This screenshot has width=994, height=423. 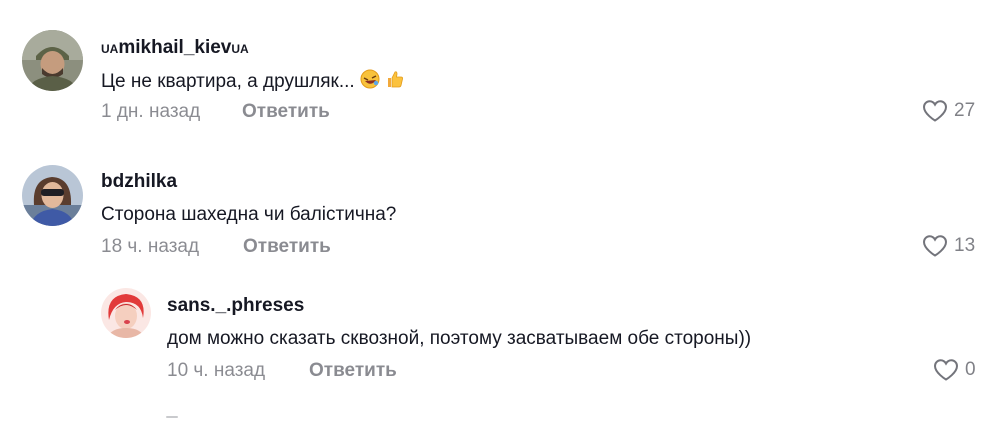 What do you see at coordinates (150, 246) in the screenshot?
I see `comment-timestamp: 18 ч. назад` at bounding box center [150, 246].